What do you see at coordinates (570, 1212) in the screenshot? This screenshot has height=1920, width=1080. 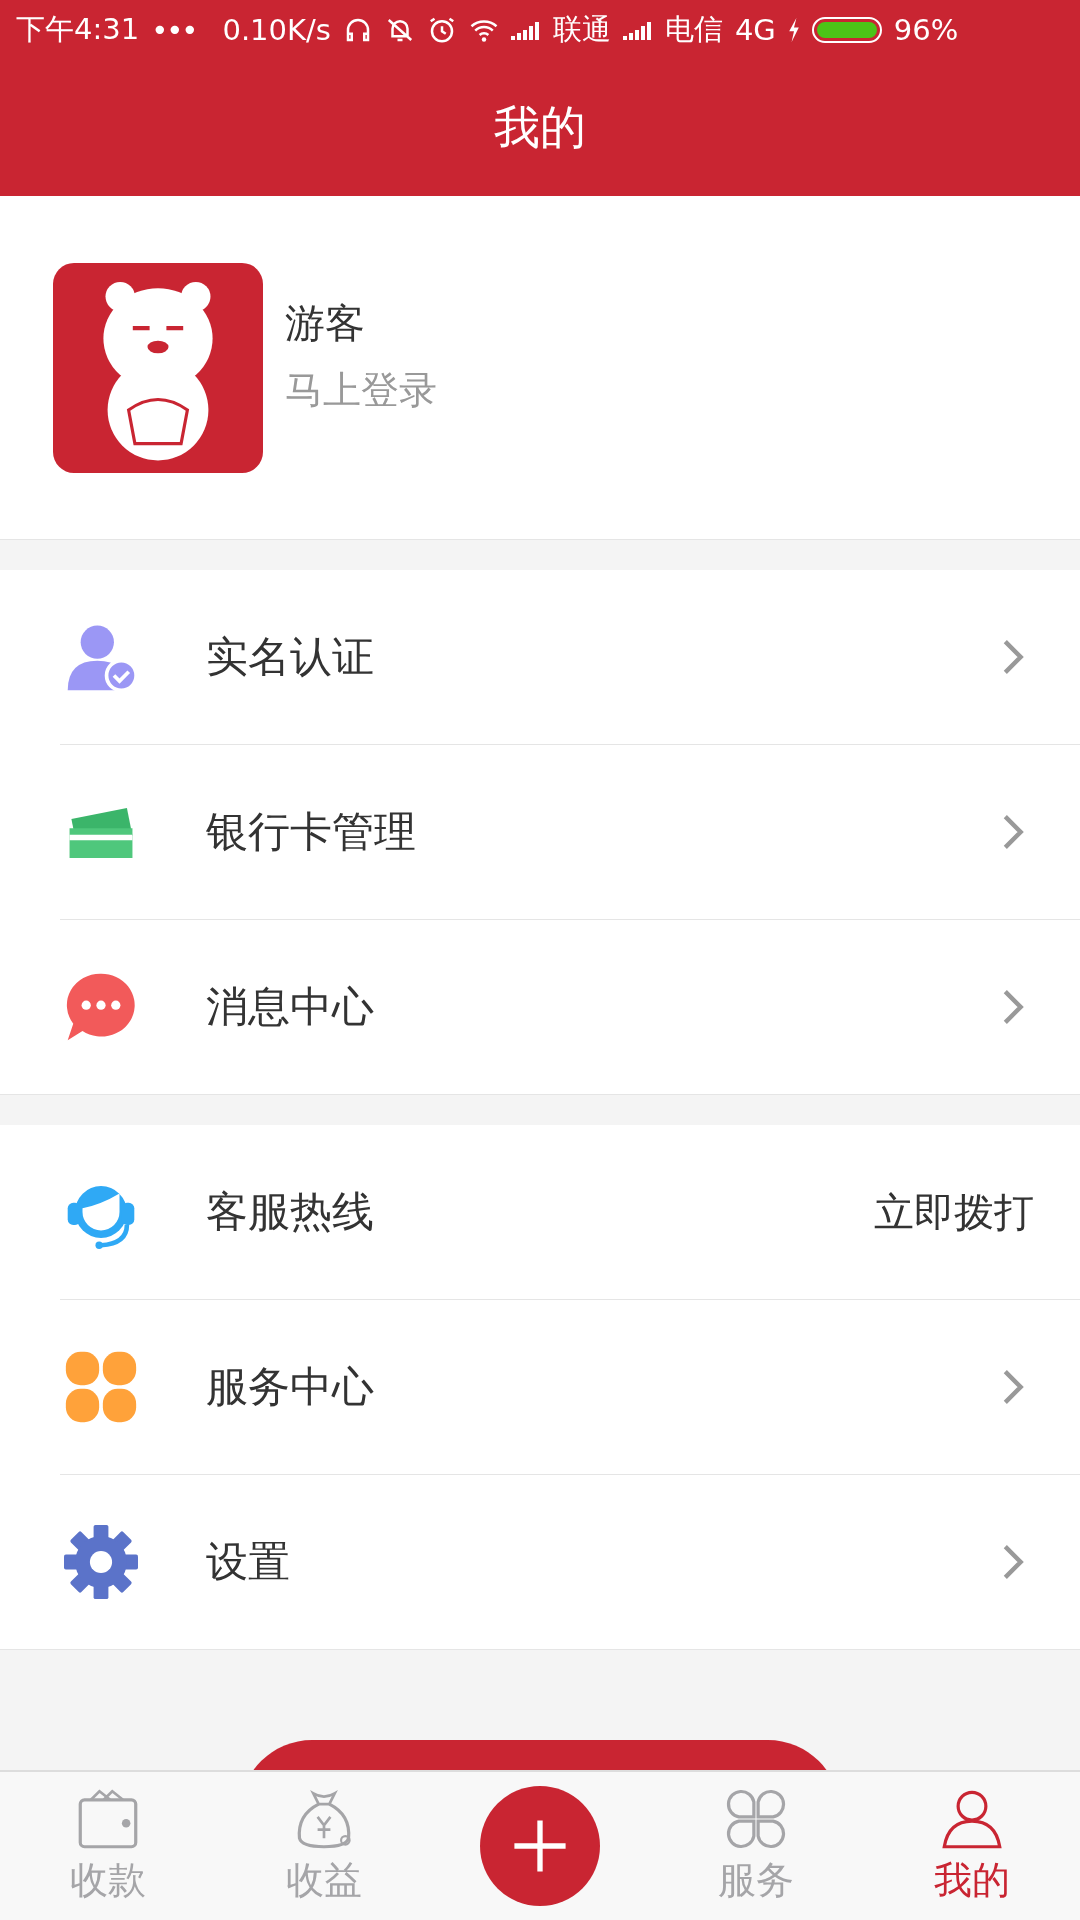 I see `menu-row: 客服热线 立即拨打` at bounding box center [570, 1212].